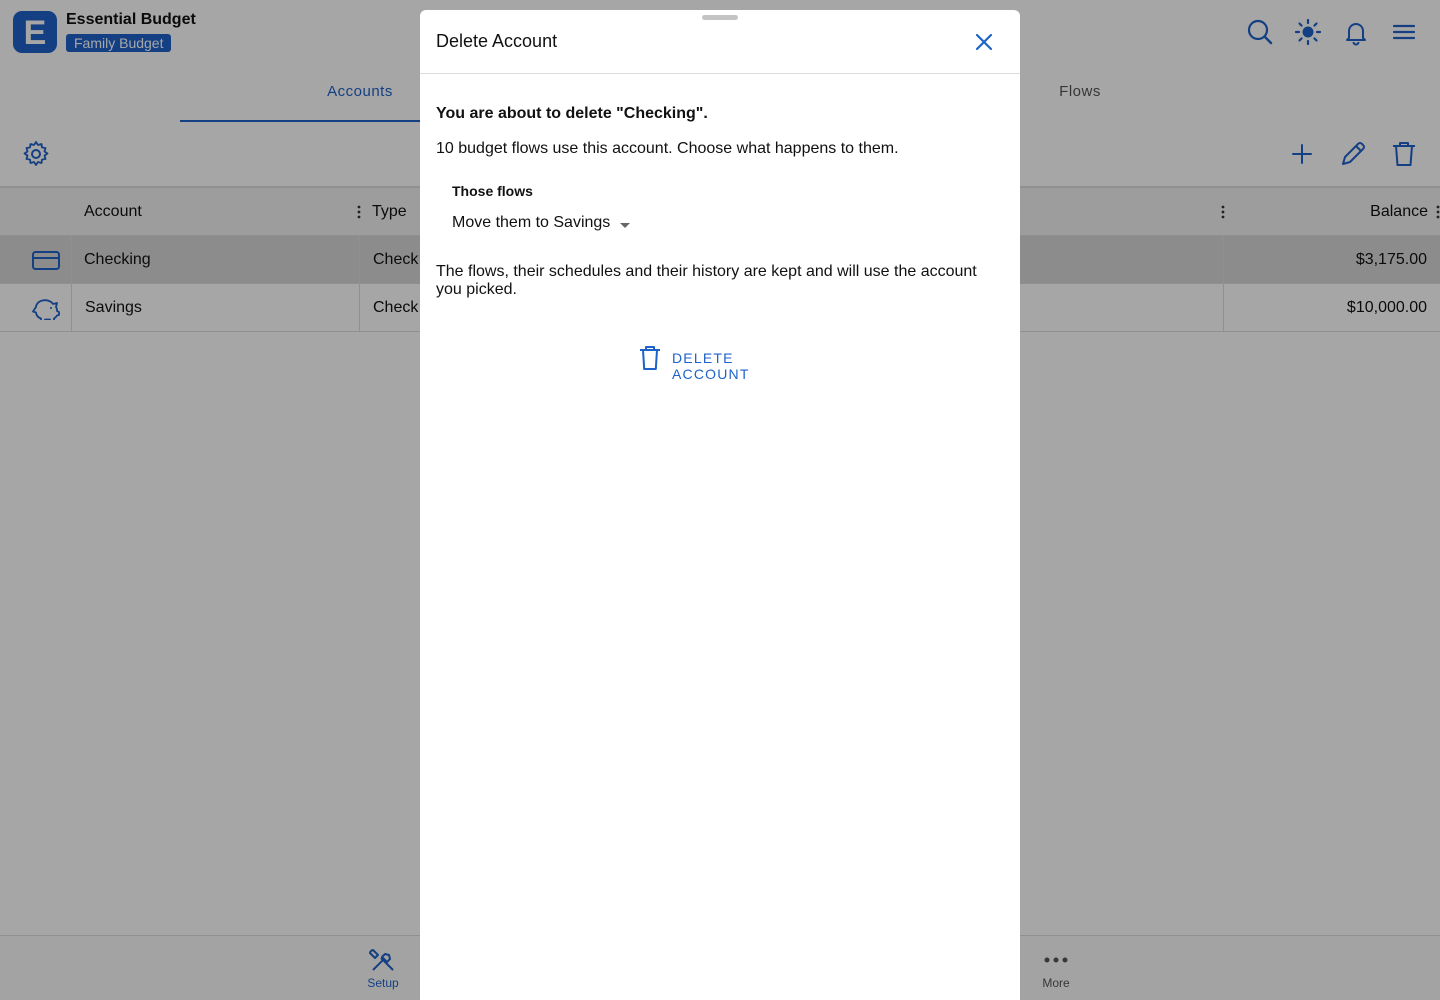 This screenshot has width=1440, height=1000. I want to click on trash-icon, so click(650, 358).